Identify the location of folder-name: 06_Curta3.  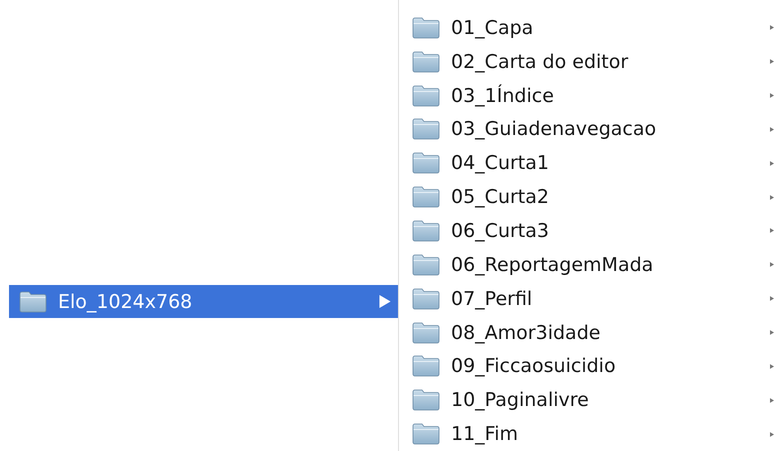
(500, 231).